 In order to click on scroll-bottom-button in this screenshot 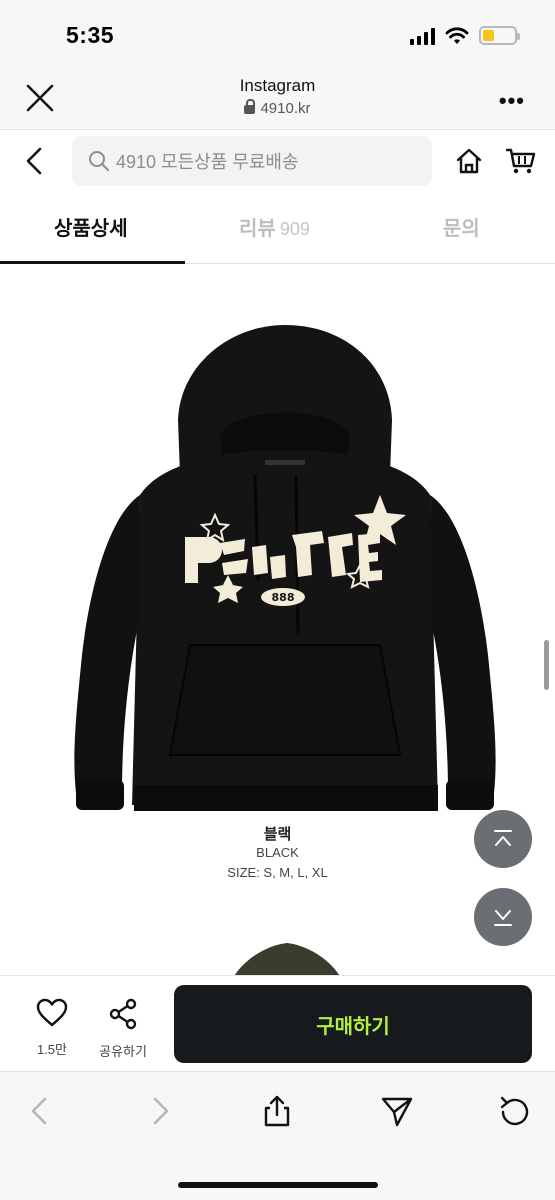, I will do `click(503, 917)`.